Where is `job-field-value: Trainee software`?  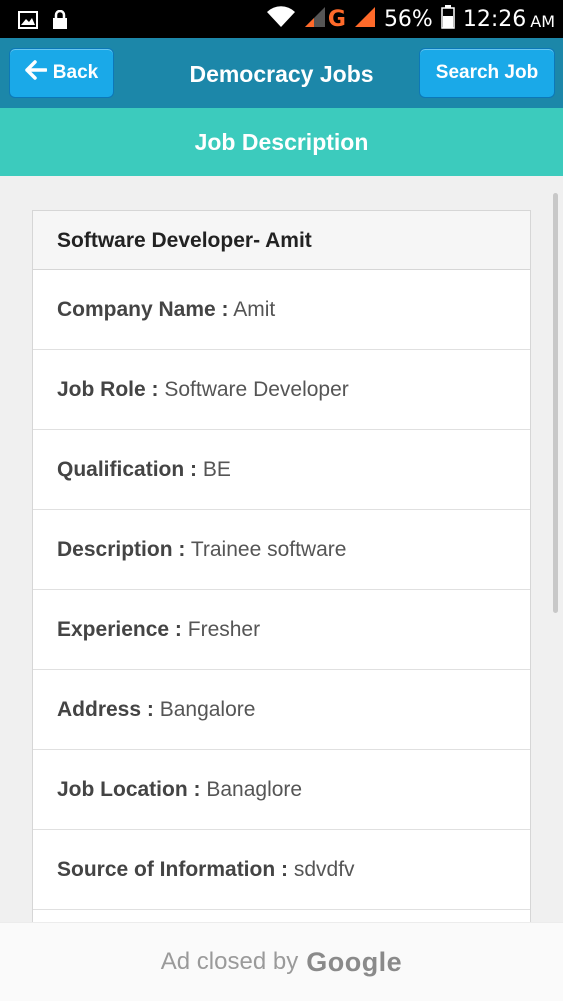
job-field-value: Trainee software is located at coordinates (268, 549).